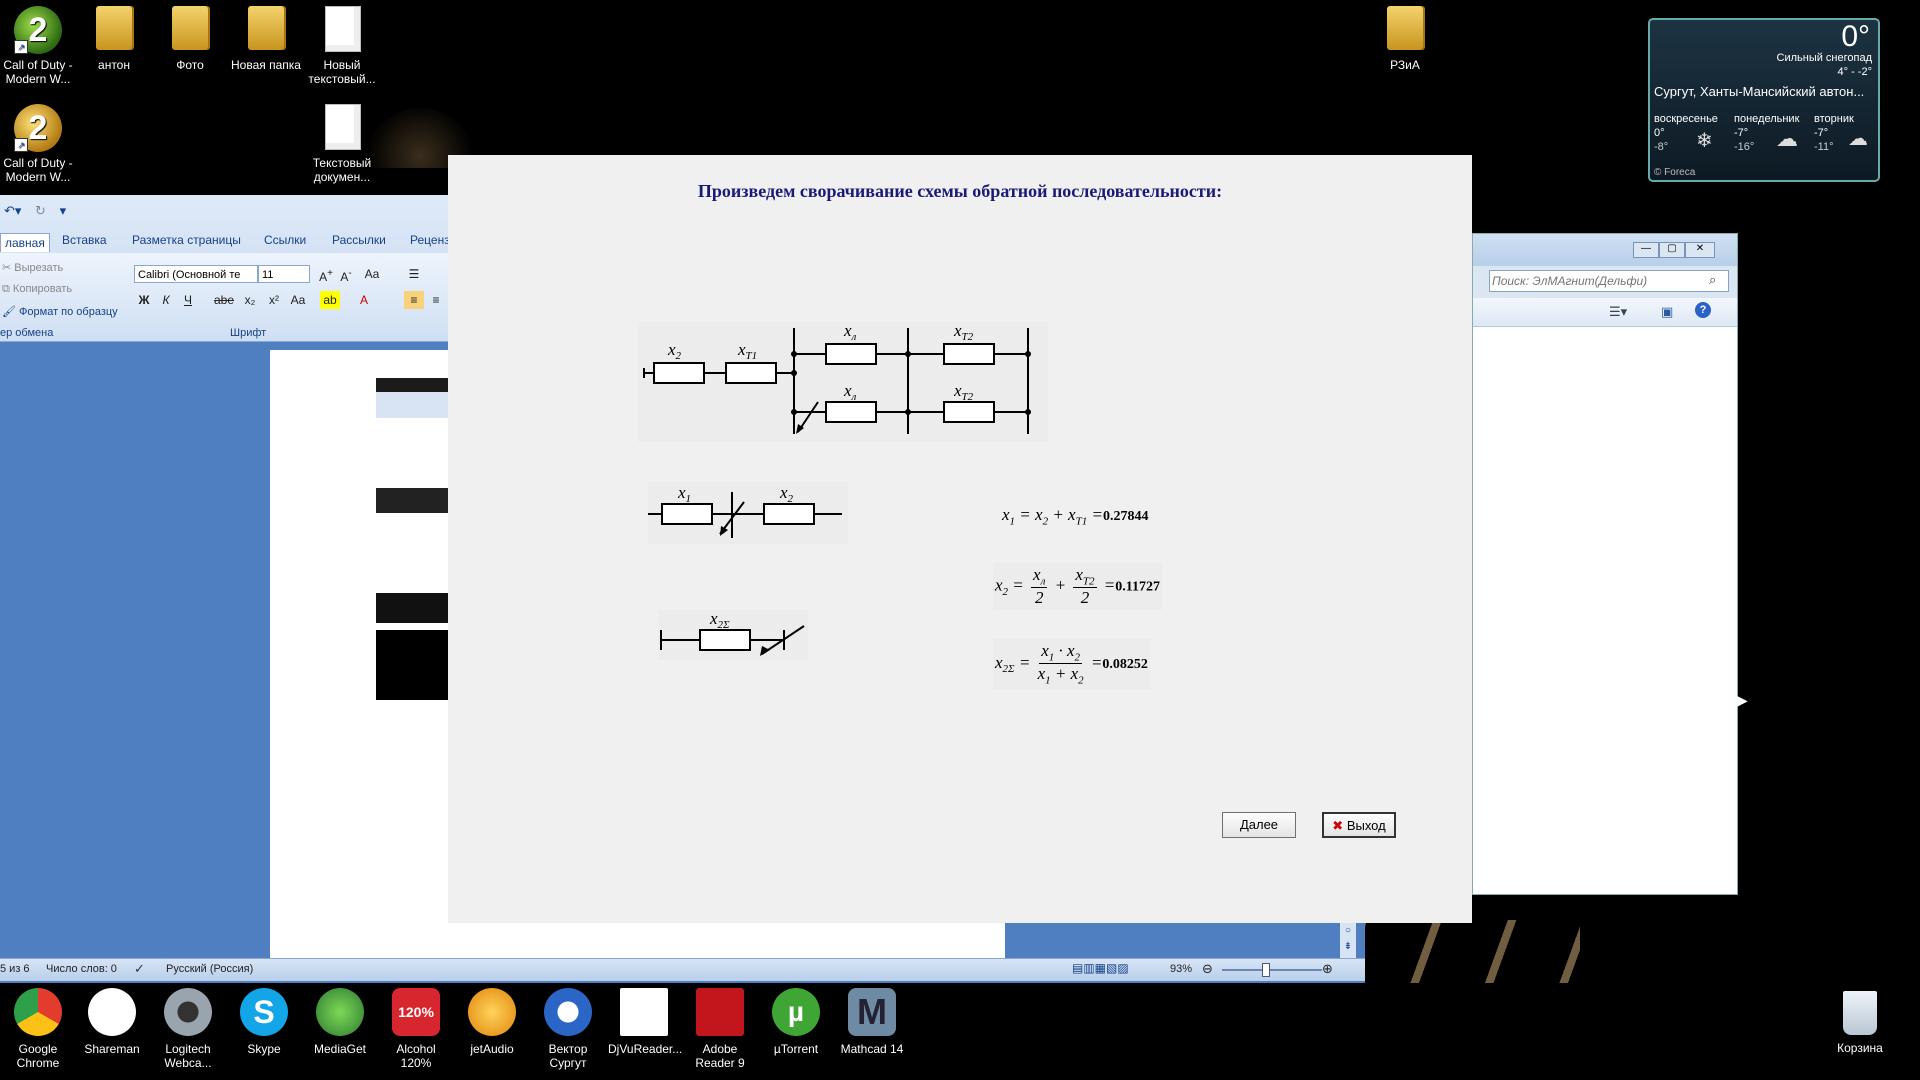  I want to click on taskbar-shareman: Shareman, so click(112, 1022).